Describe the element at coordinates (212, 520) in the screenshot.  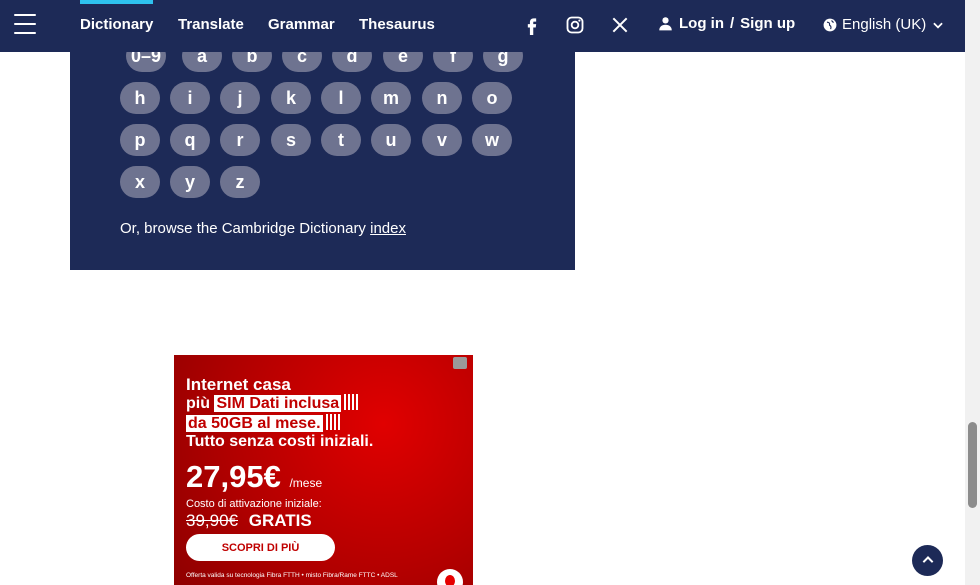
I see `ad-old-price: 39,90€` at that location.